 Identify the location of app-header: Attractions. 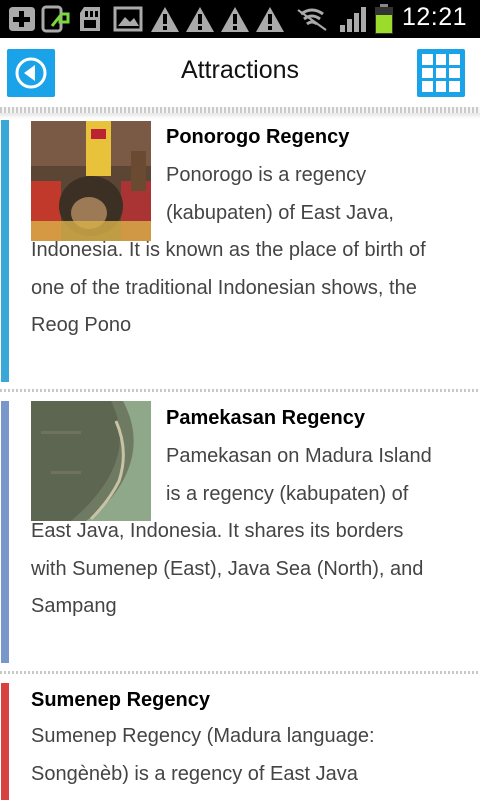
(240, 73).